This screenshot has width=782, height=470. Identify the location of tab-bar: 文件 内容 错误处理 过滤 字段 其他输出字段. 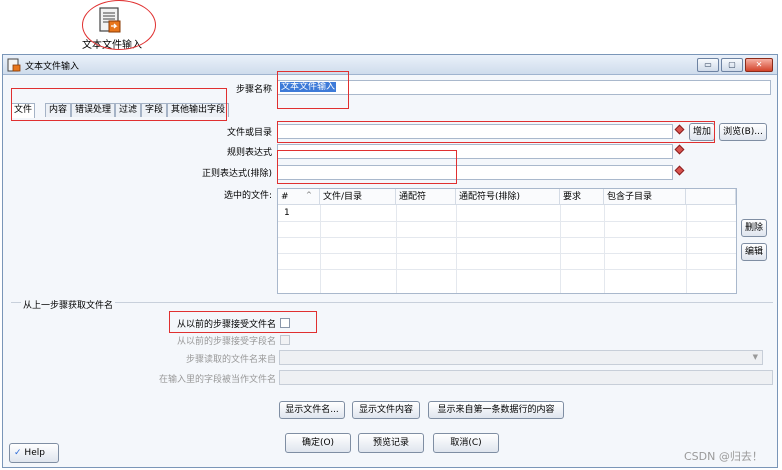
(126, 111).